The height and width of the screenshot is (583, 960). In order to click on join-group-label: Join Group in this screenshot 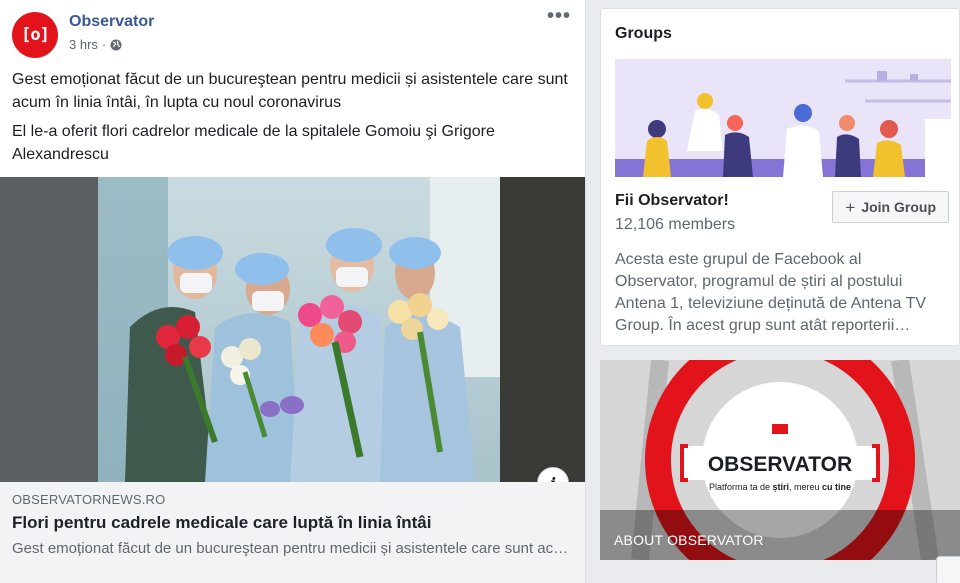, I will do `click(898, 207)`.